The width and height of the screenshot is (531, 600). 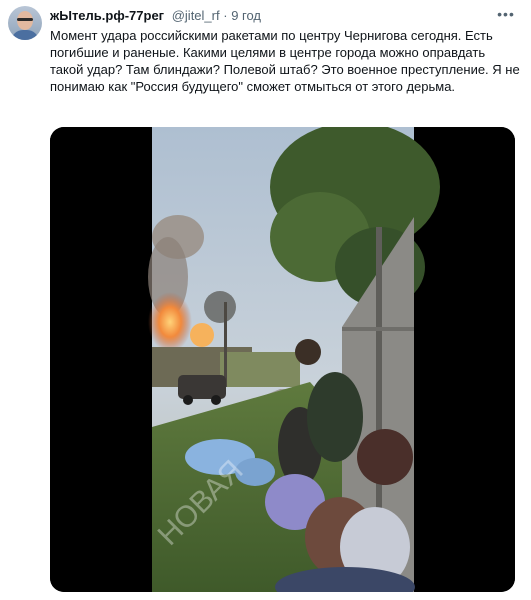 I want to click on avatar-glasses, so click(x=25, y=19).